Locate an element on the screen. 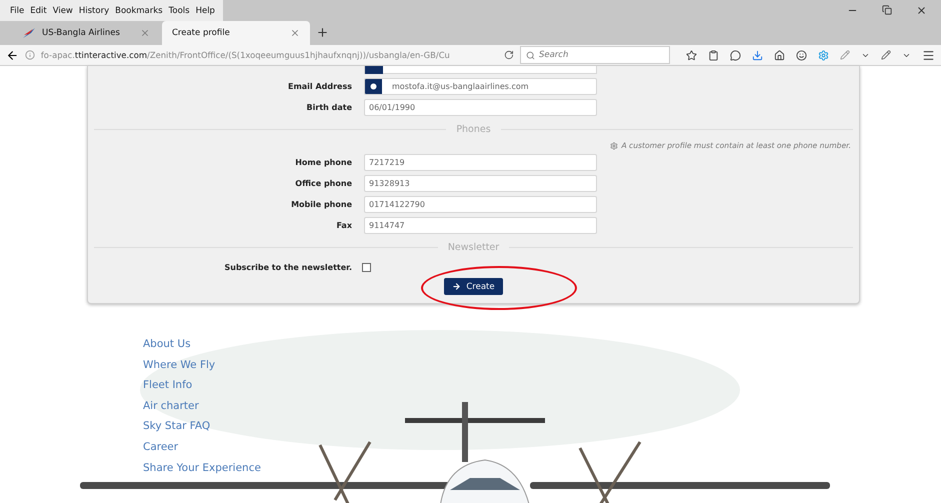 This screenshot has height=503, width=941. field-label: Fax is located at coordinates (343, 225).